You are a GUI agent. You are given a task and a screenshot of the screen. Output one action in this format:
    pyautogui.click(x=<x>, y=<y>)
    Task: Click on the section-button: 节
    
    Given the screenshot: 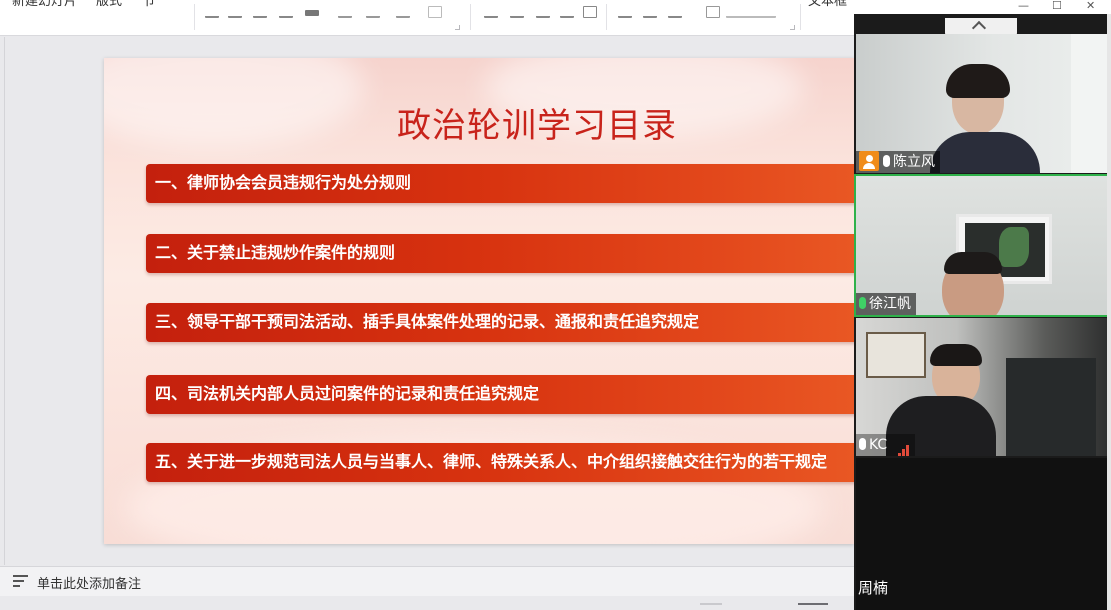 What is the action you would take?
    pyautogui.click(x=148, y=5)
    